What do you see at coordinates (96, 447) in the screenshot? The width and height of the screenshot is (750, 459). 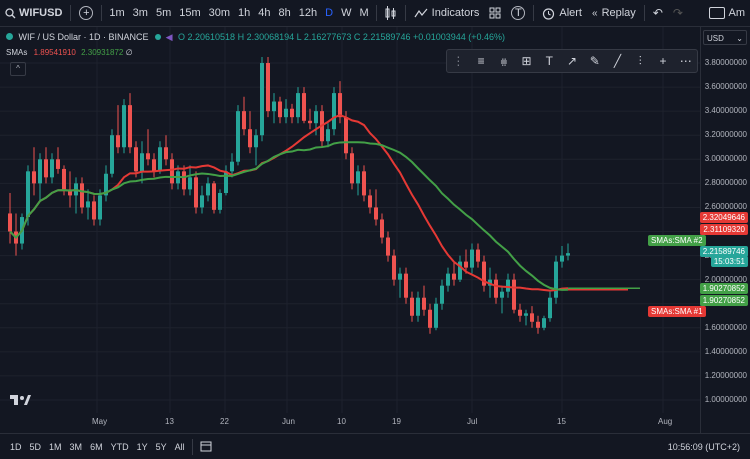 I see `range-6m: 6M` at bounding box center [96, 447].